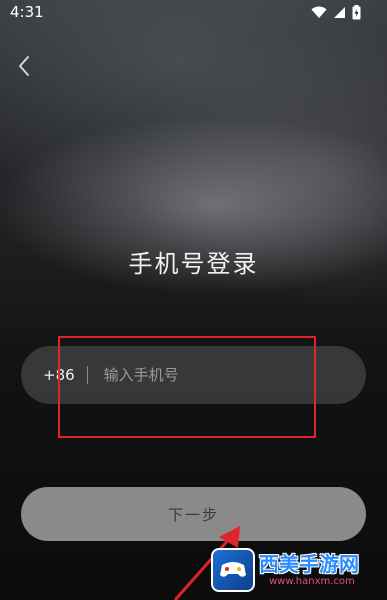  I want to click on wifi-icon, so click(319, 12).